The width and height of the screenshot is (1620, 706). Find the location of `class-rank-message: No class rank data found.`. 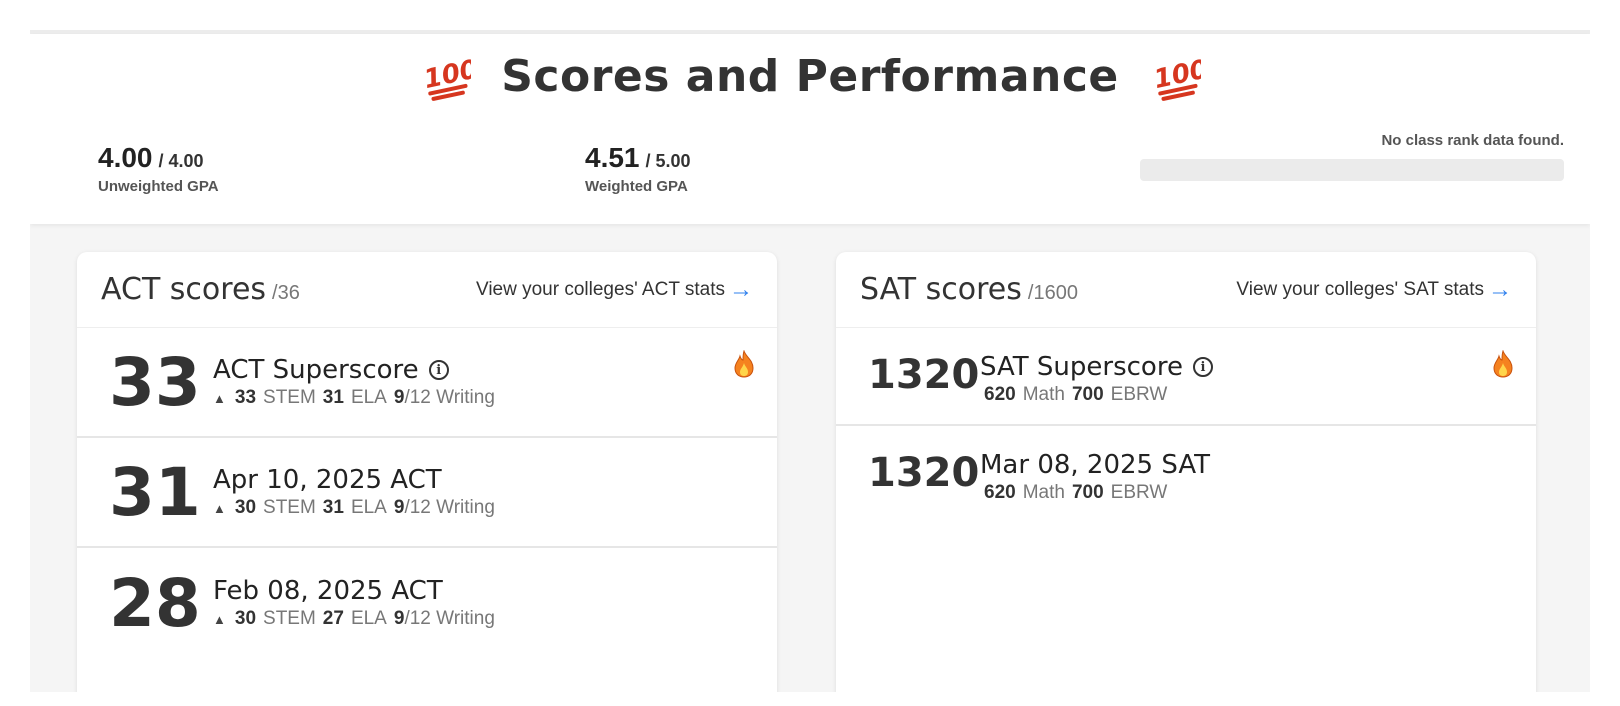

class-rank-message: No class rank data found. is located at coordinates (1472, 140).